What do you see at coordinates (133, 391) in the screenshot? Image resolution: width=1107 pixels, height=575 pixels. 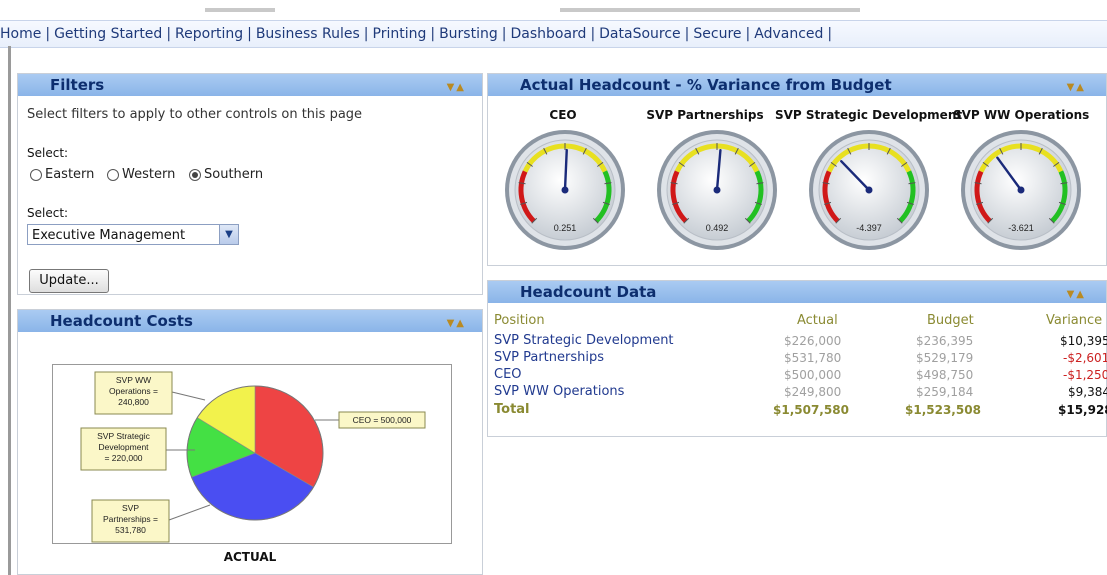 I see `callout-text-line: Operations =` at bounding box center [133, 391].